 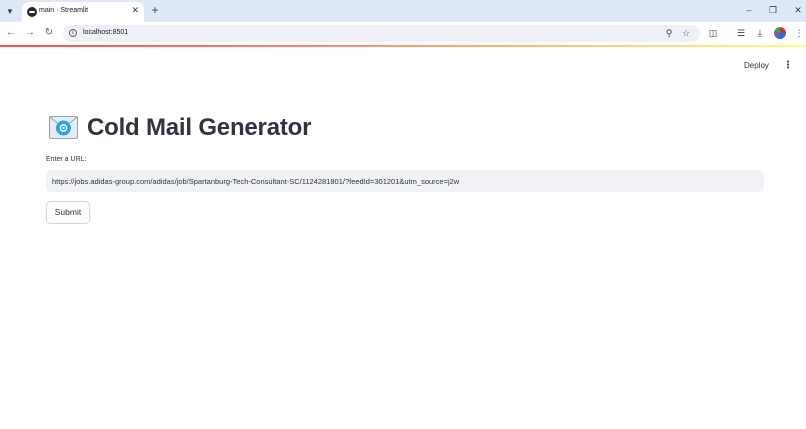 I want to click on reload-icon: ↻, so click(x=49, y=33).